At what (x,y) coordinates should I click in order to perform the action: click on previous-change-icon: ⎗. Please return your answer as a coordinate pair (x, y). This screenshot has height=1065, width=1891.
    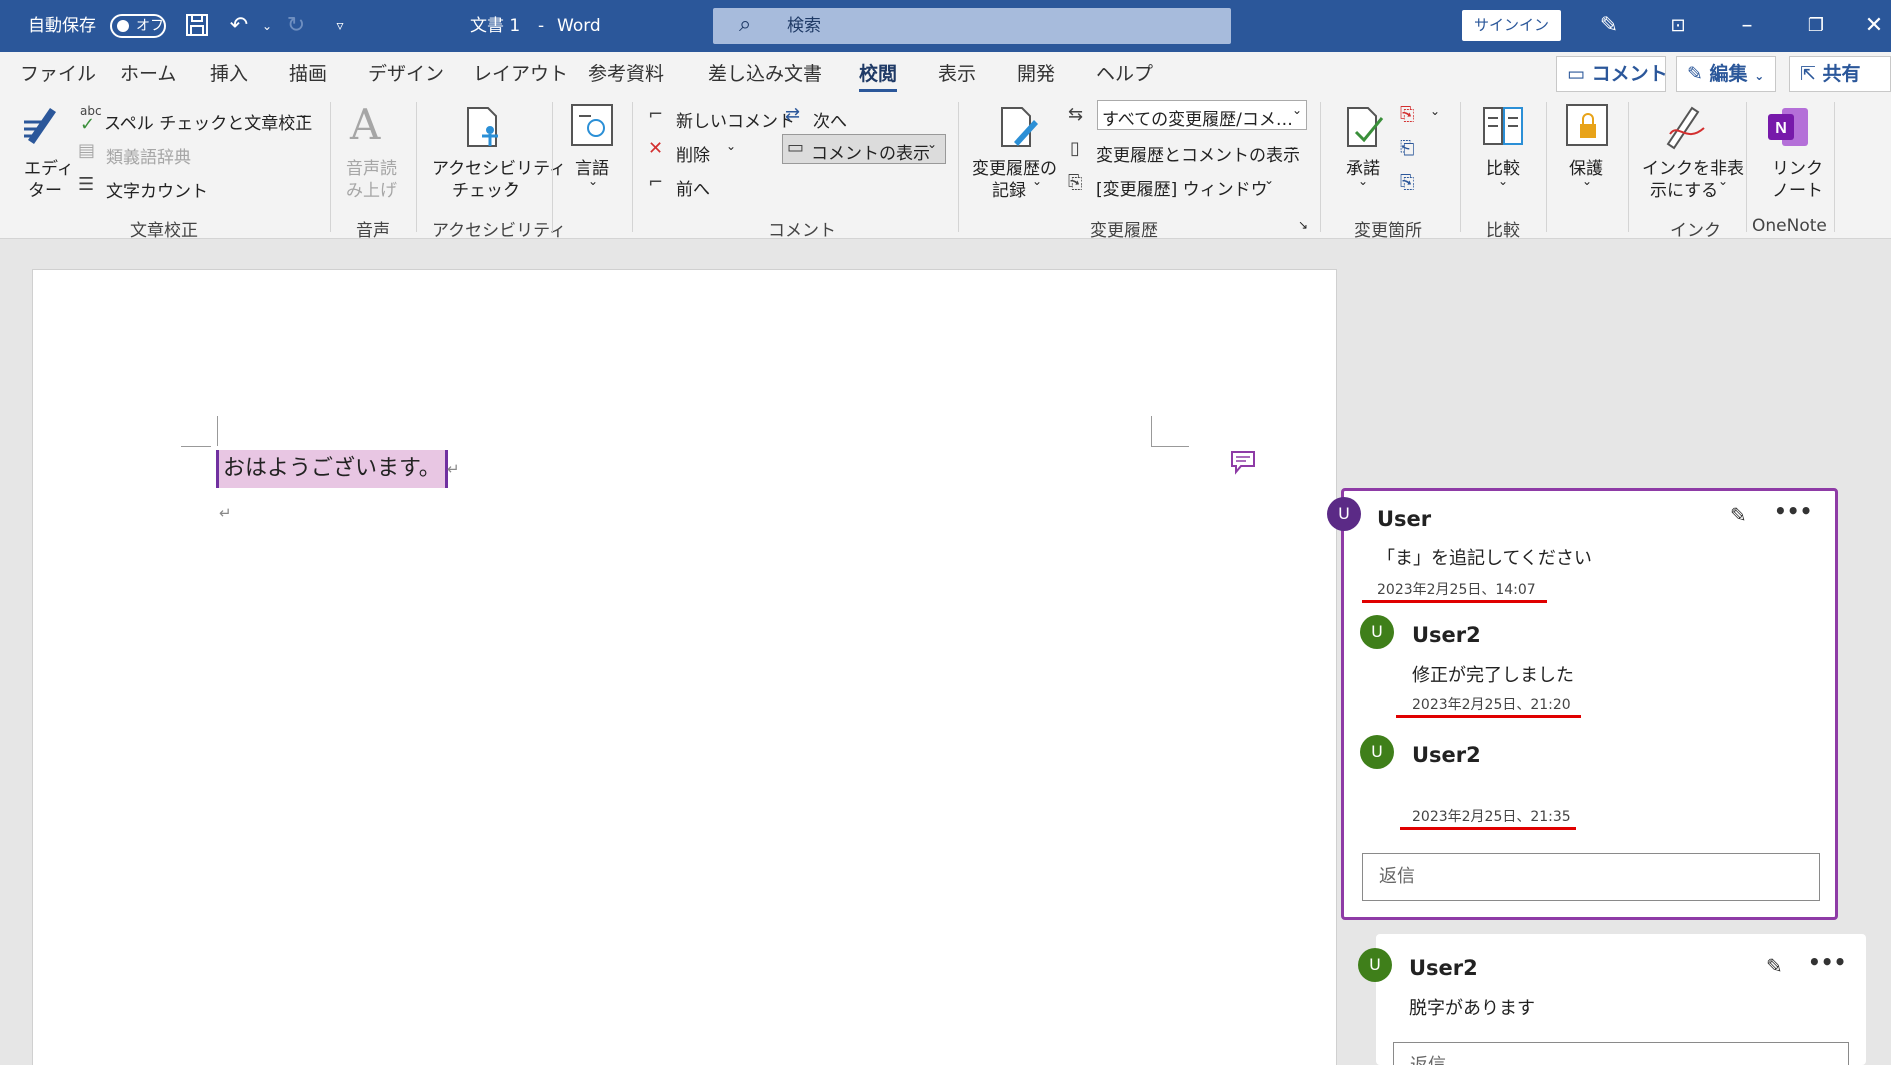
    Looking at the image, I should click on (1407, 148).